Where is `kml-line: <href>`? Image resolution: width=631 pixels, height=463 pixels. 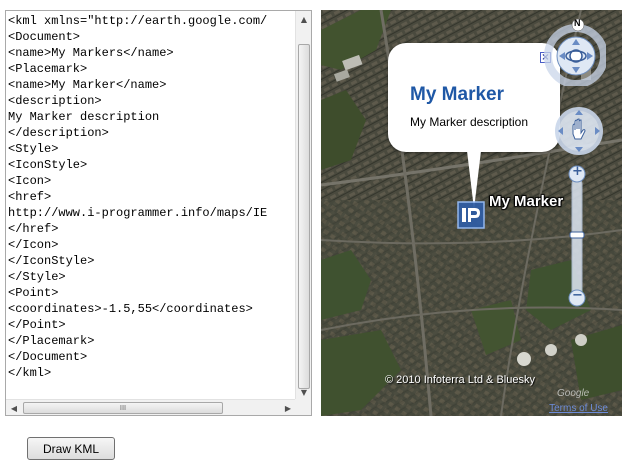
kml-line: <href> is located at coordinates (30, 197).